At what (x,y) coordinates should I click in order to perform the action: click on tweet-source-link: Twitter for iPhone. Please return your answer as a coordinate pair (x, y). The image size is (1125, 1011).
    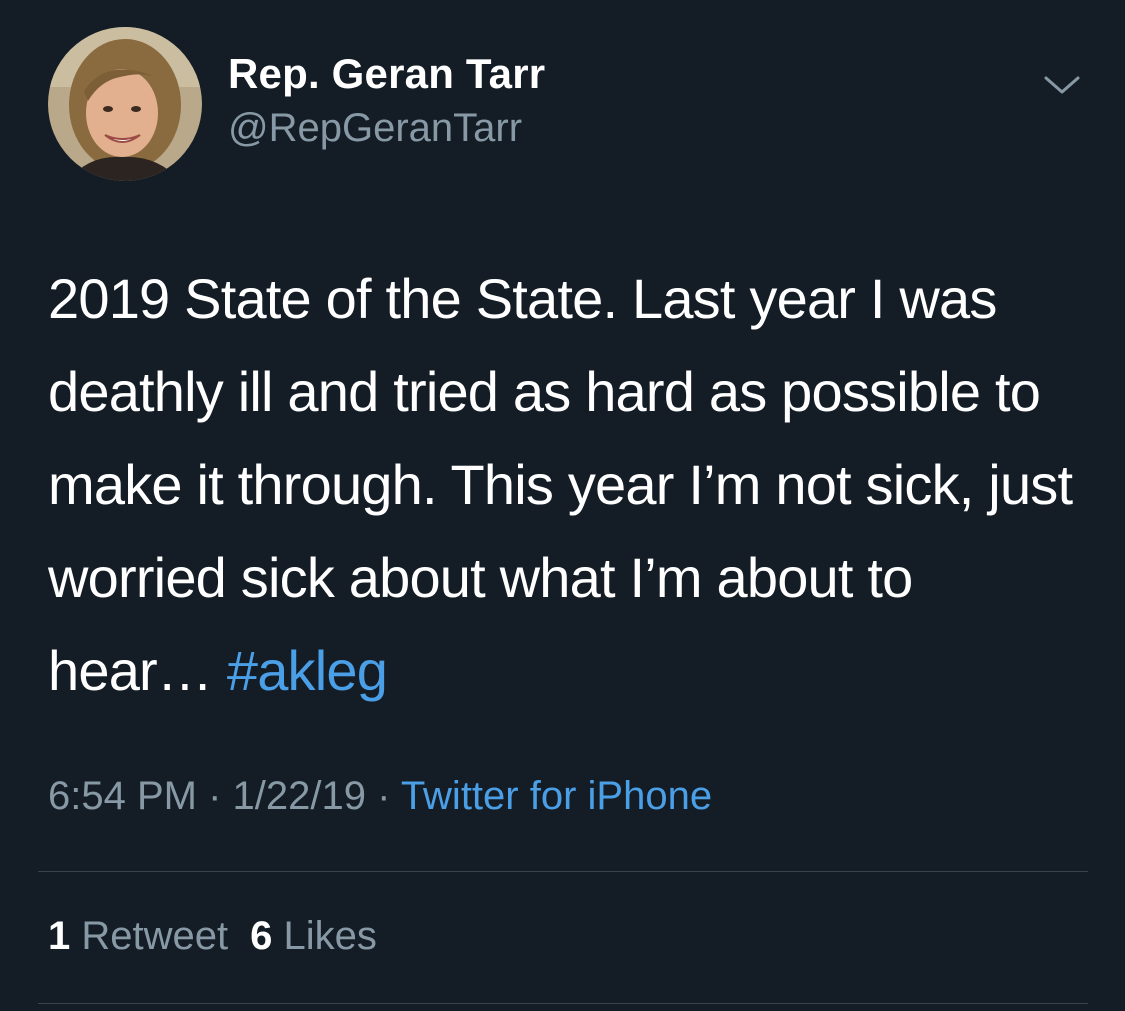
    Looking at the image, I should click on (556, 796).